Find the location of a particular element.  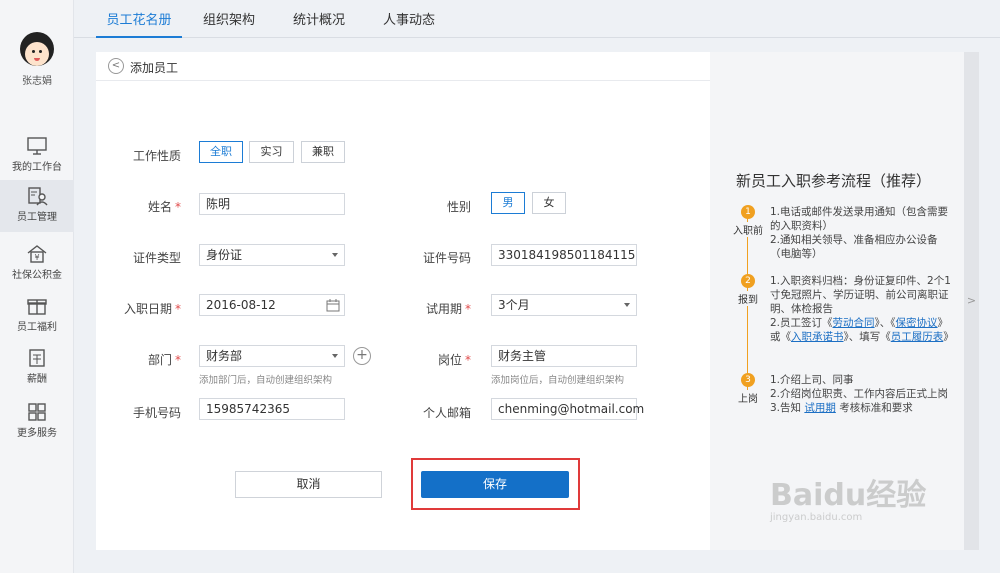

sidebar-item-label: 我的工作台 is located at coordinates (37, 167).